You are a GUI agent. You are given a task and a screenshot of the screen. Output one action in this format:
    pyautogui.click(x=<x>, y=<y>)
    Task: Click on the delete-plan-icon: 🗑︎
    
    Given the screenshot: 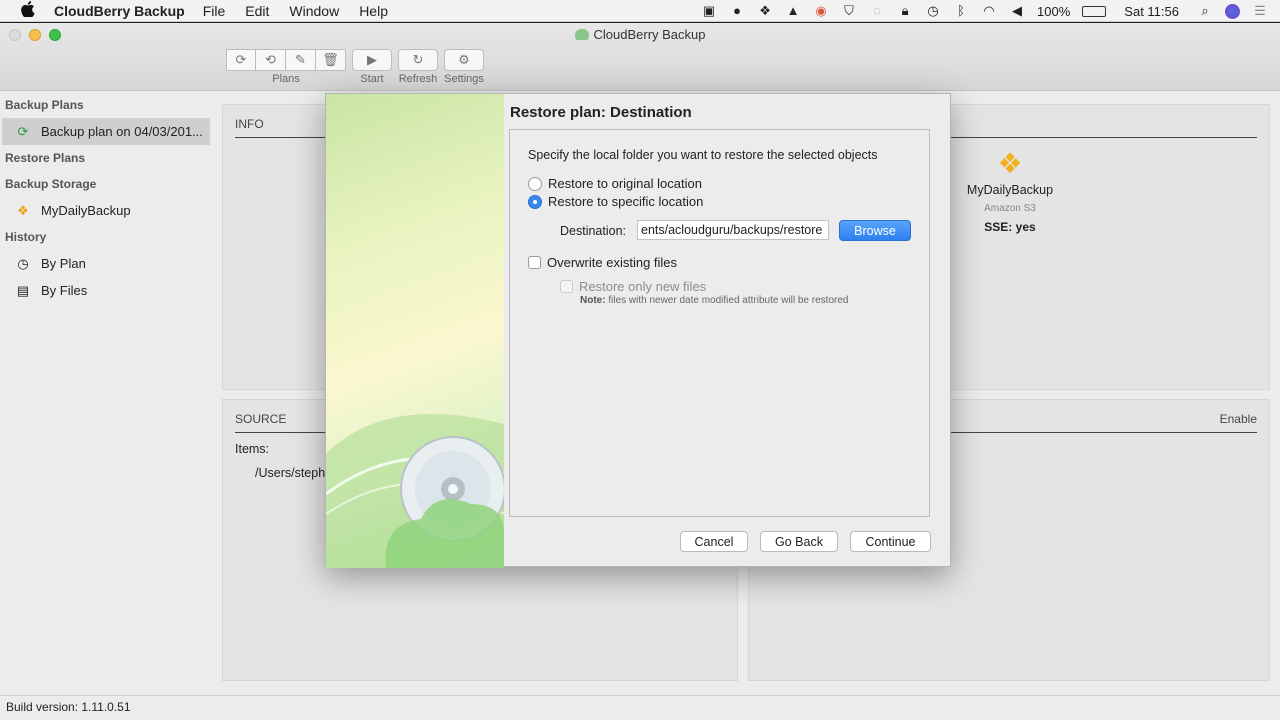 What is the action you would take?
    pyautogui.click(x=331, y=60)
    